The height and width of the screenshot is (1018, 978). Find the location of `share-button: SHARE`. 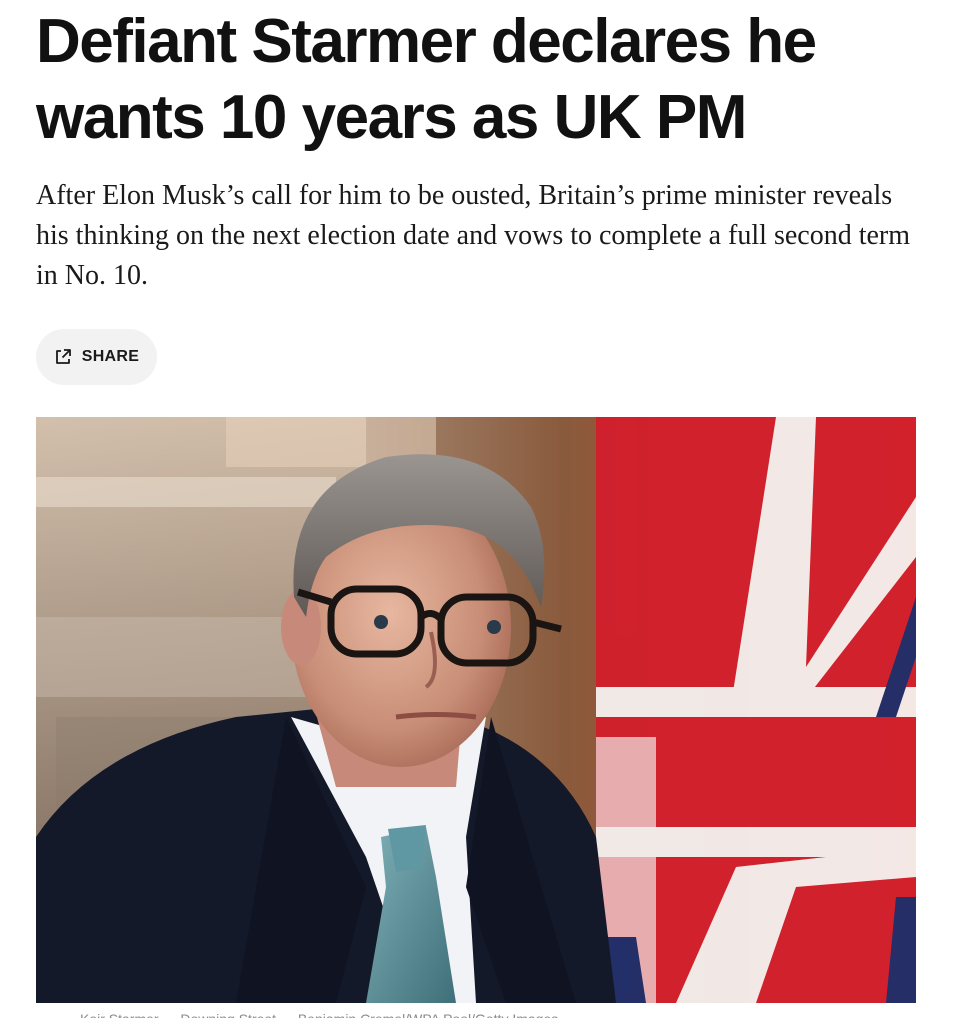

share-button: SHARE is located at coordinates (96, 357).